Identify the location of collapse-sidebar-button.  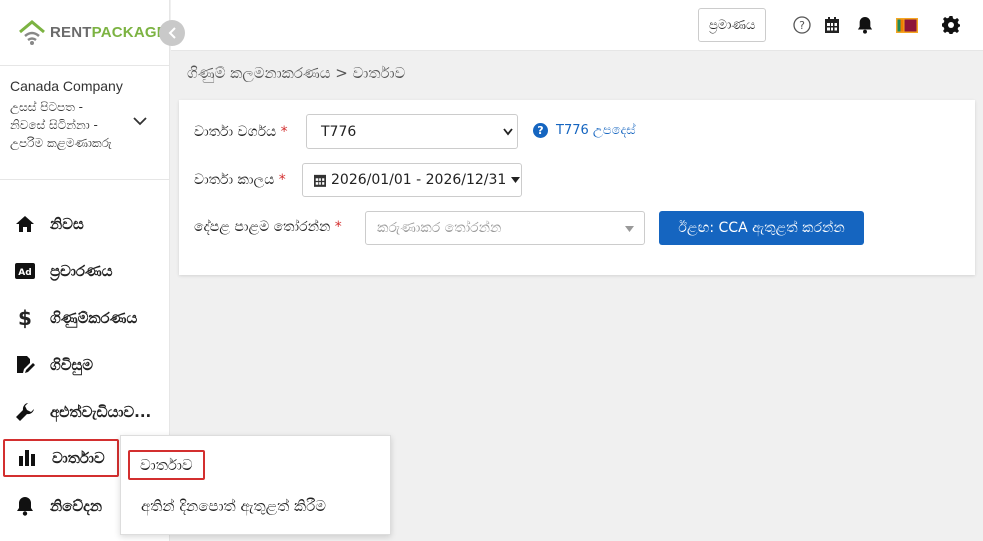
(172, 33).